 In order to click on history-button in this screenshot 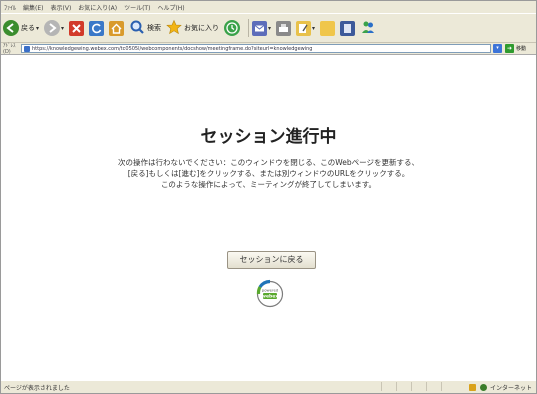, I will do `click(232, 28)`.